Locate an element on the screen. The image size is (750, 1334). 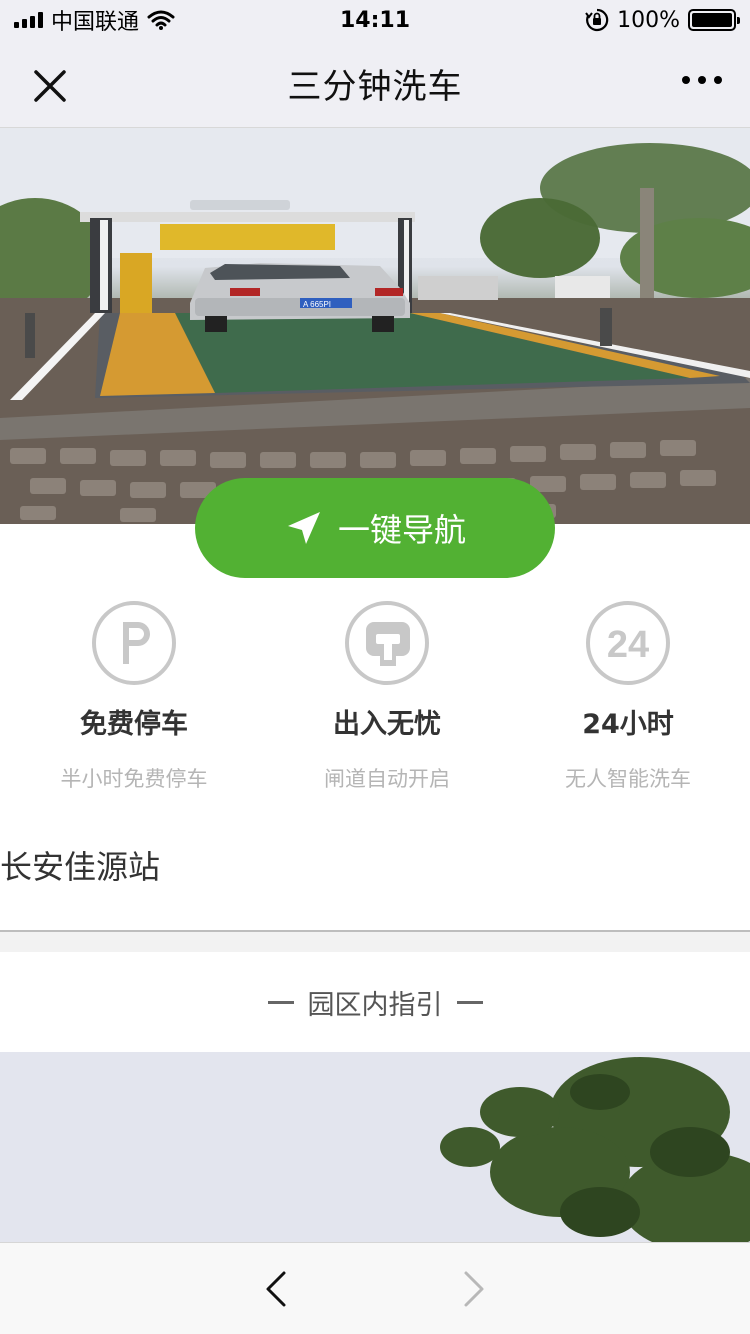
feature-24-hours: 24 24小时 无人智能洗车 is located at coordinates (628, 696).